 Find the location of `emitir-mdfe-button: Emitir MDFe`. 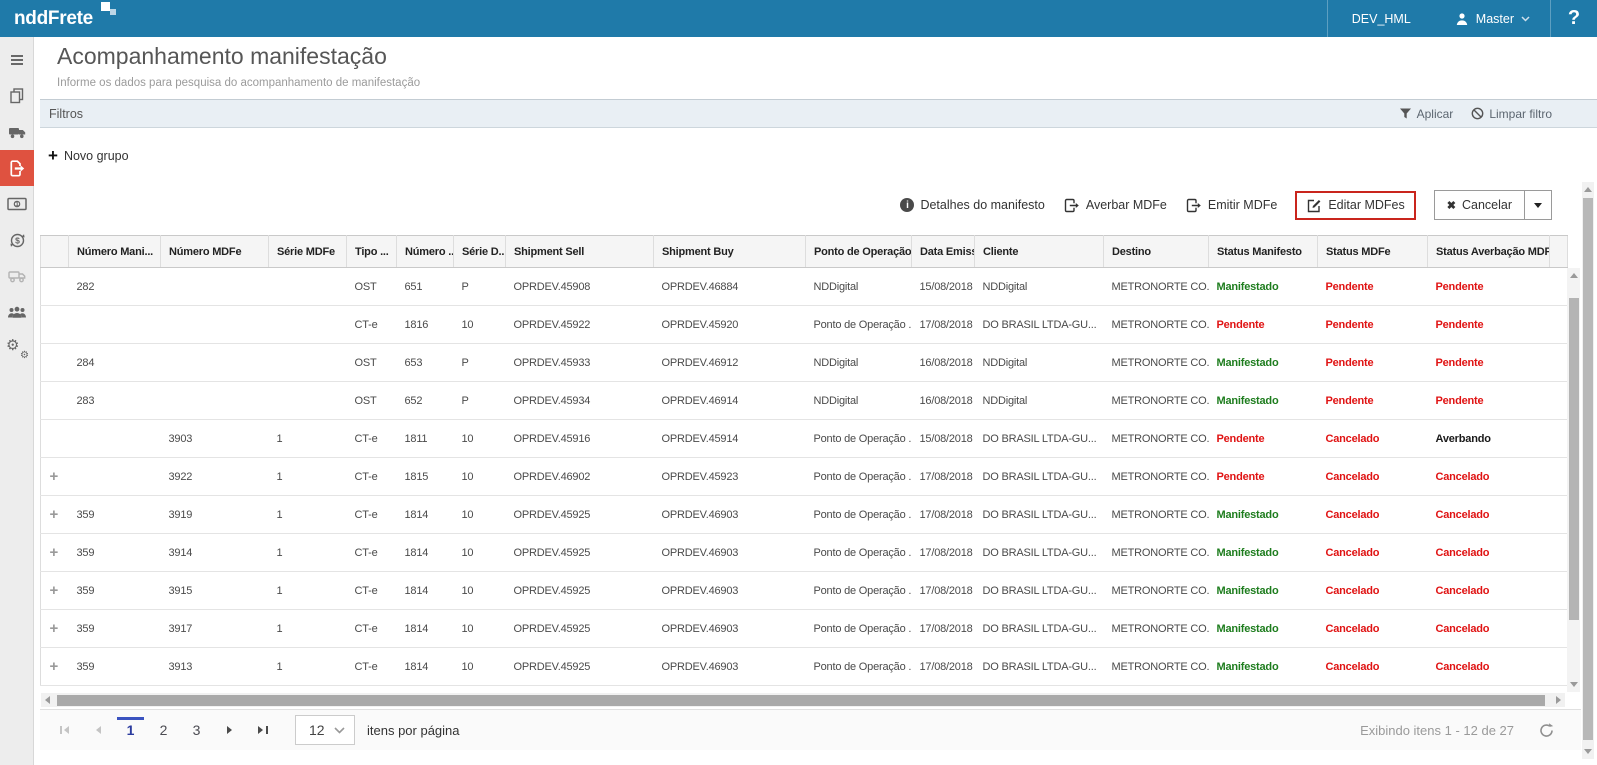

emitir-mdfe-button: Emitir MDFe is located at coordinates (1231, 205).